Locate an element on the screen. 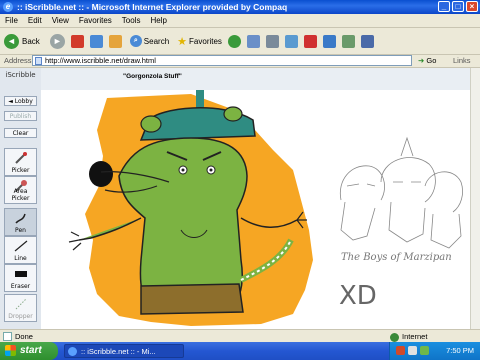 Image resolution: width=480 pixels, height=360 pixels. drawing-title: "Gorgonzola Stuff" is located at coordinates (152, 76).